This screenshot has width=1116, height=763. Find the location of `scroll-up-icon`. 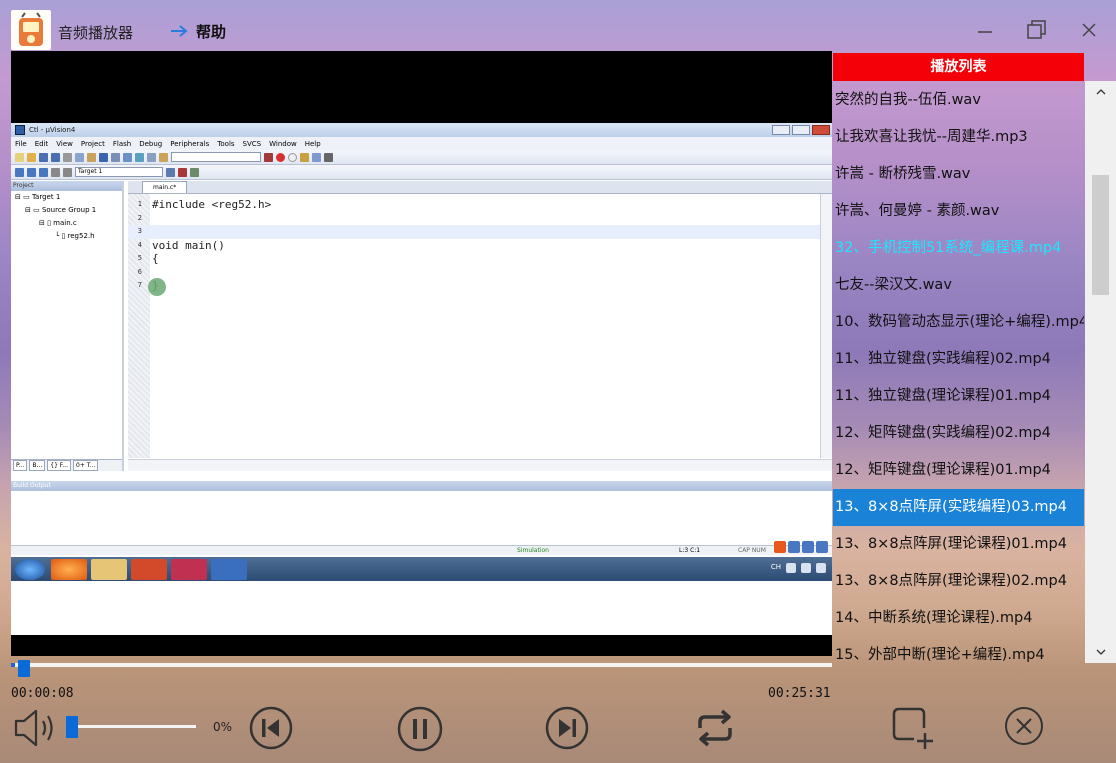

scroll-up-icon is located at coordinates (1101, 92).